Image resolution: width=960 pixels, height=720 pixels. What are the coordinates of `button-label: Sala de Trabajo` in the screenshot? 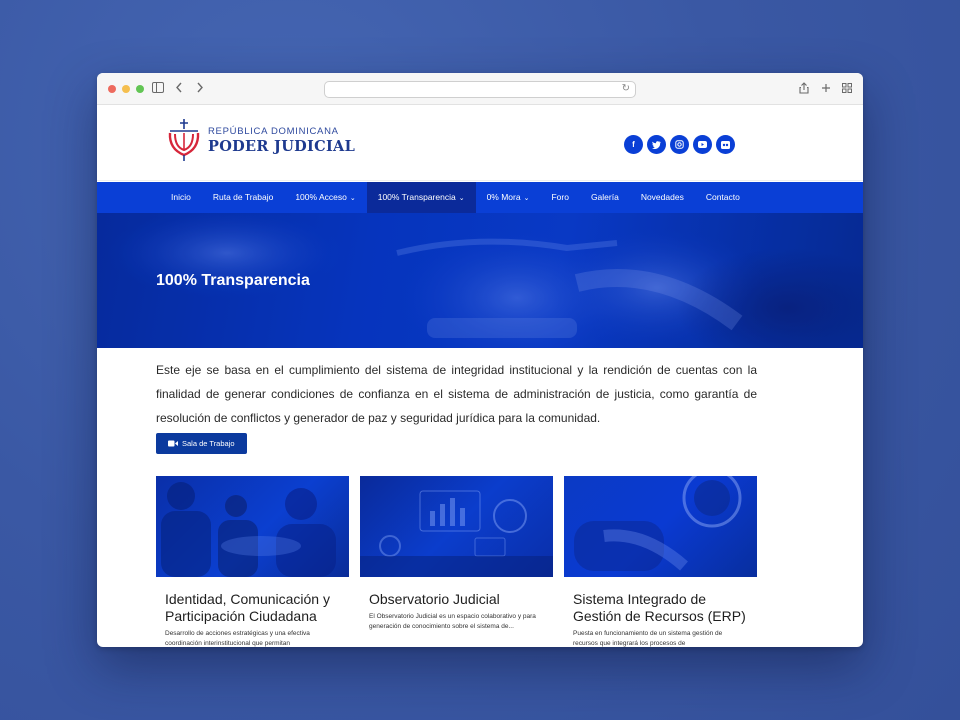 It's located at (208, 443).